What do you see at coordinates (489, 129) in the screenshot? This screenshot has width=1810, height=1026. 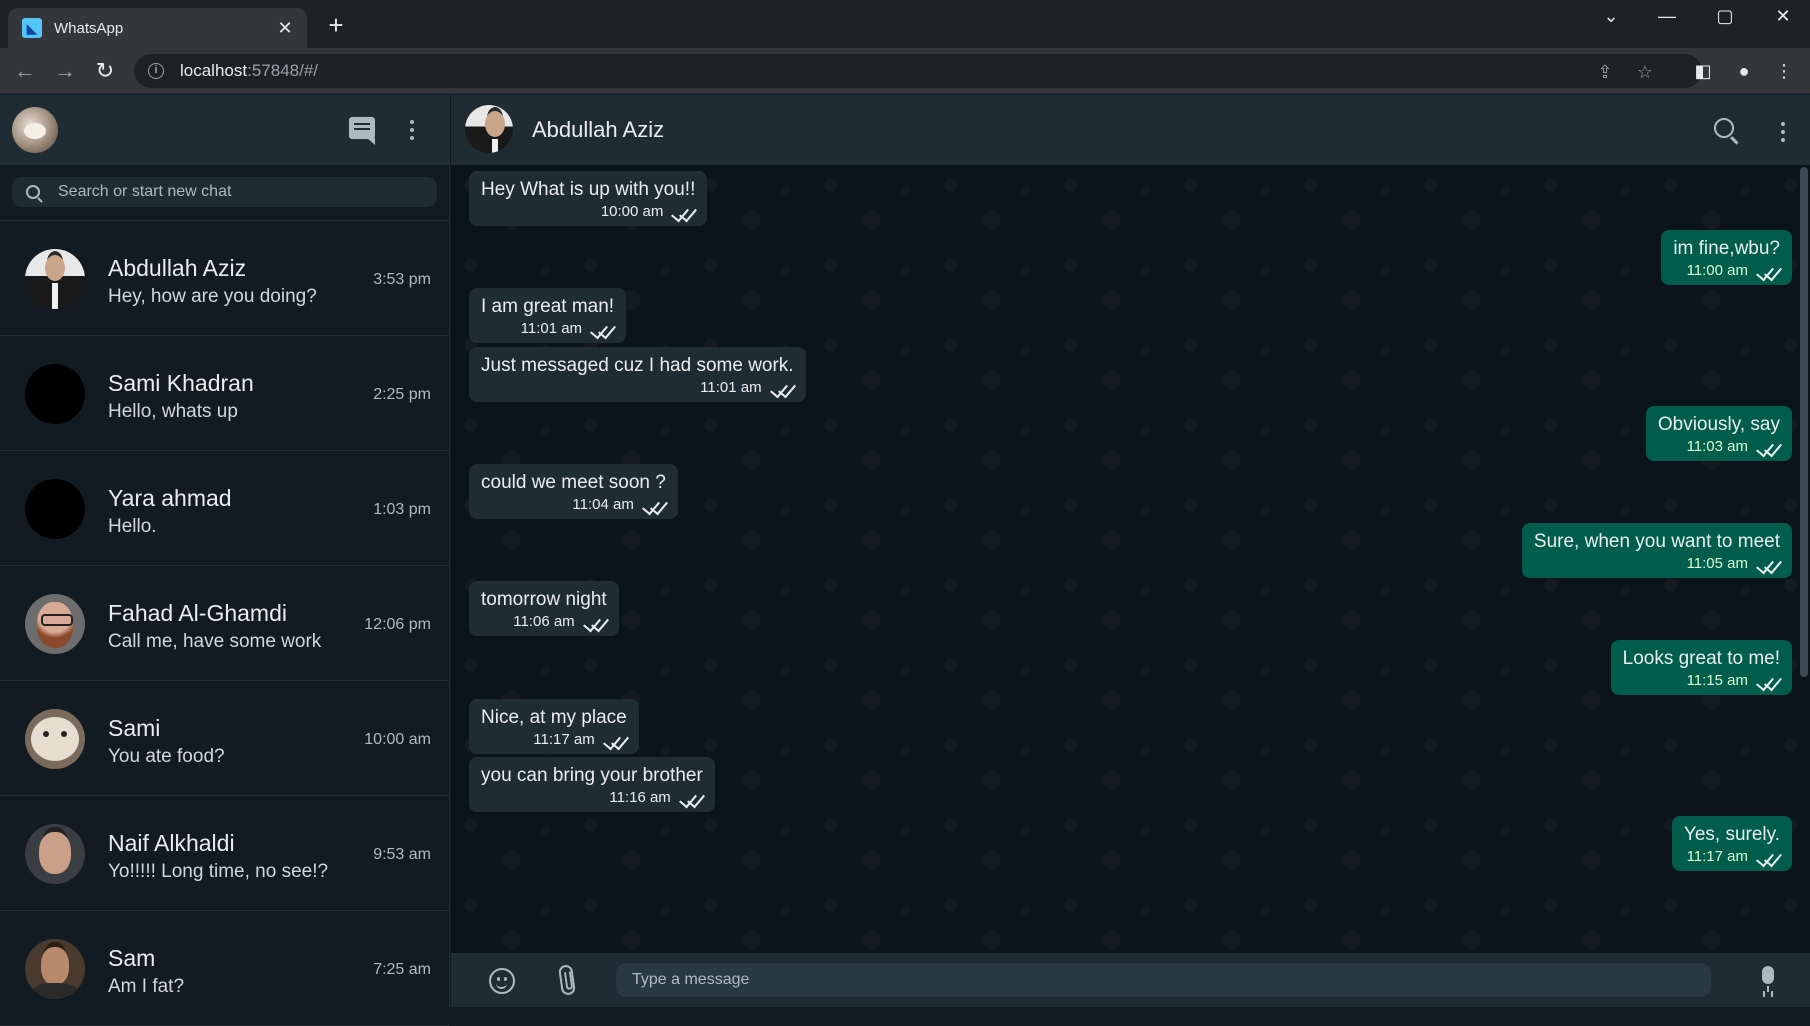 I see `contact-avatar` at bounding box center [489, 129].